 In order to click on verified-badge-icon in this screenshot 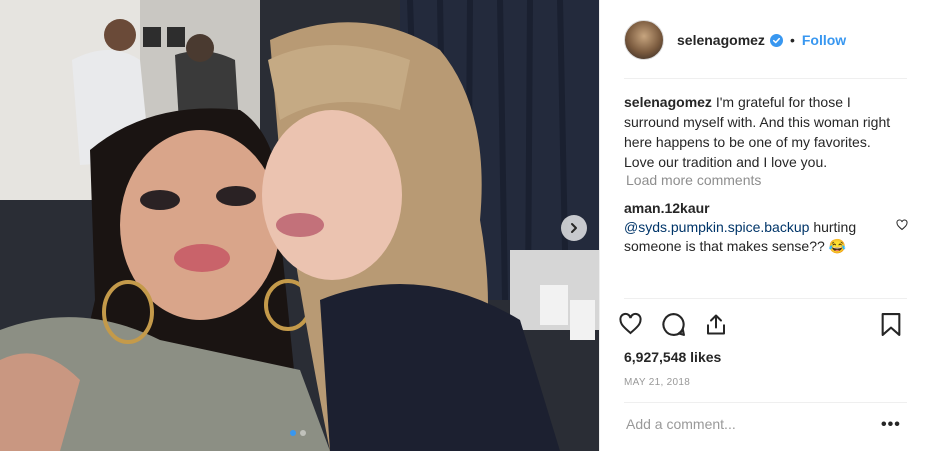, I will do `click(776, 40)`.